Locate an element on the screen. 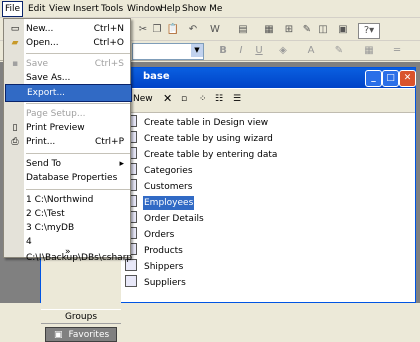  office-links-icon: W is located at coordinates (215, 30).